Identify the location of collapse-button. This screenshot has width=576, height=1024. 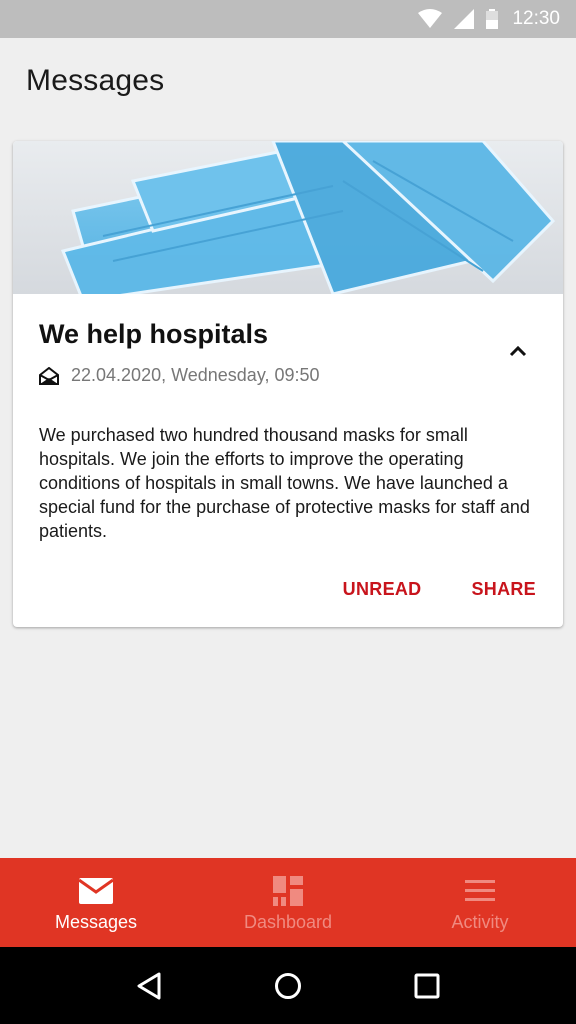
(518, 351).